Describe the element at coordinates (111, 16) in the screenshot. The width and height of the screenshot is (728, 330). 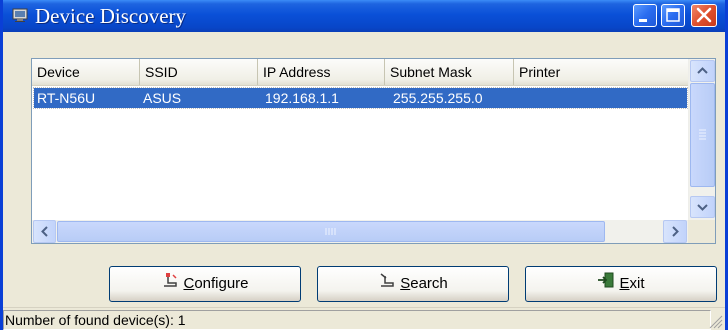
I see `window-title: Device Discovery` at that location.